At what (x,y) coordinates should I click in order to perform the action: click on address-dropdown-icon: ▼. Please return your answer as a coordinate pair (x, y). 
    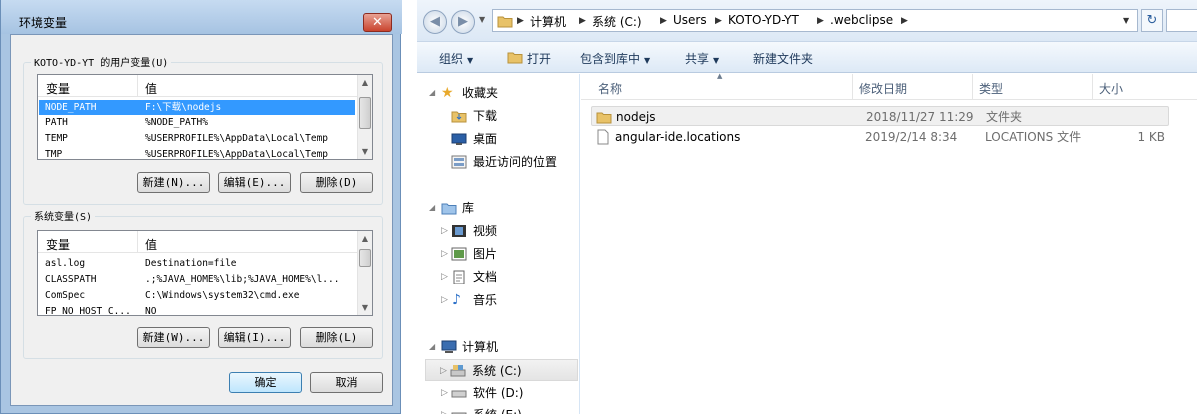
    Looking at the image, I should click on (1126, 20).